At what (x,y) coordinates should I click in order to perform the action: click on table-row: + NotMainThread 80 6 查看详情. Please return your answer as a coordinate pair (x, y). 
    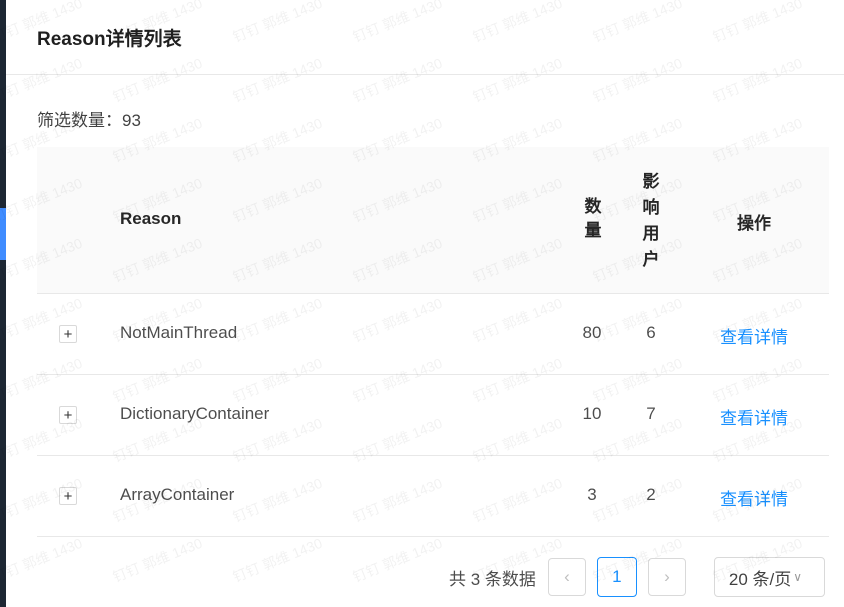
    Looking at the image, I should click on (433, 334).